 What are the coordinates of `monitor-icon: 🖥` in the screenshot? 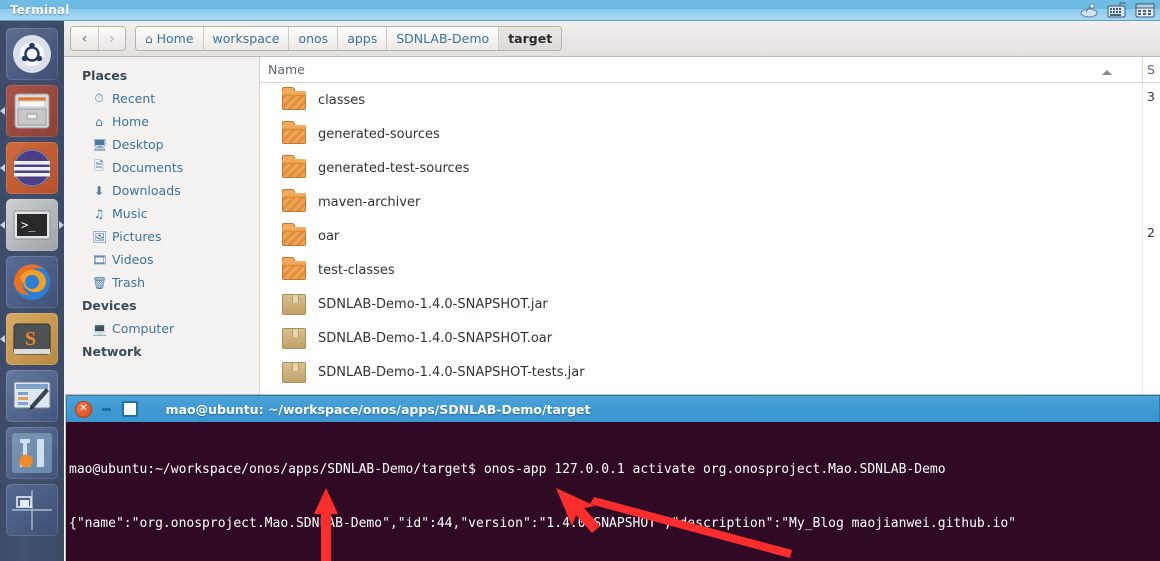 It's located at (100, 144).